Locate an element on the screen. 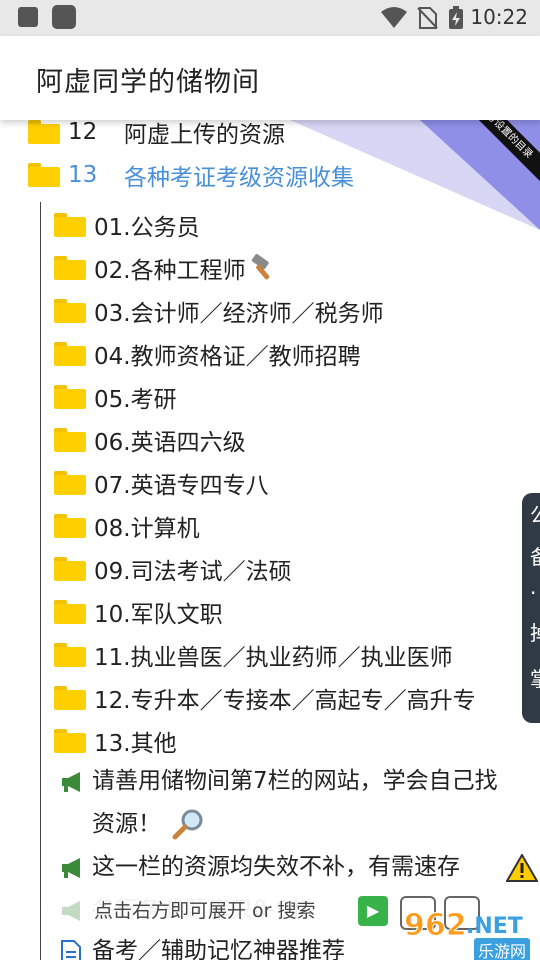  battery-charging-icon is located at coordinates (456, 17).